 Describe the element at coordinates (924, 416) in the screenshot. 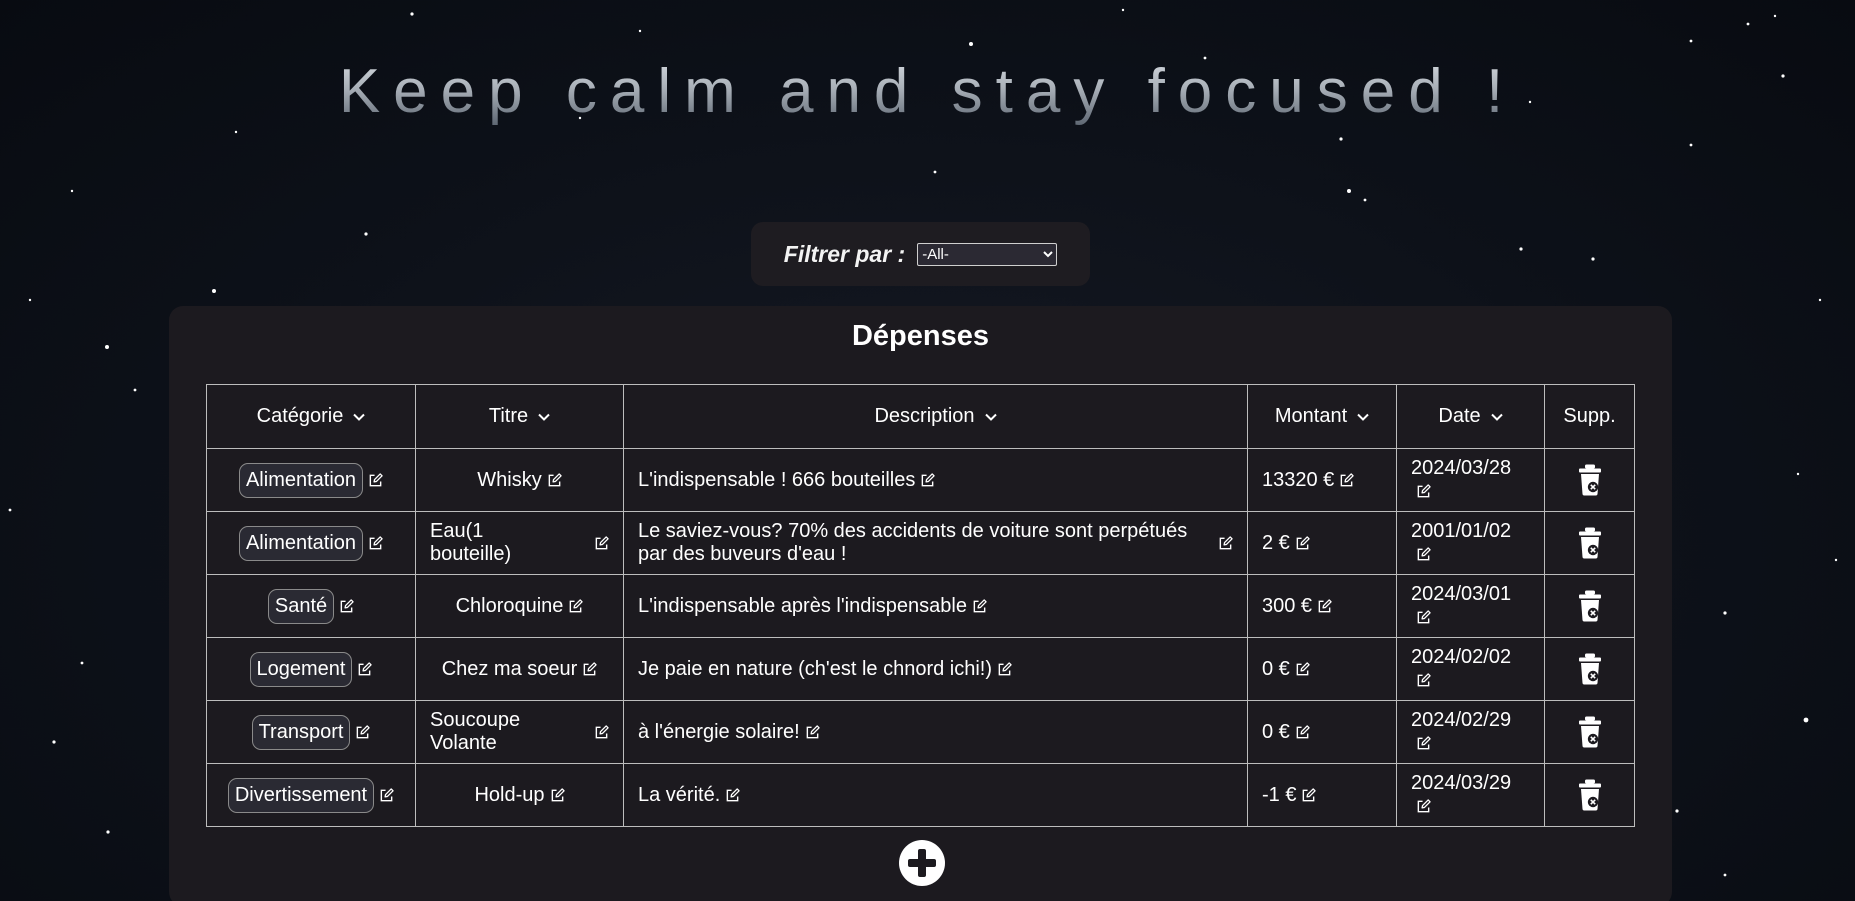

I see `header-description-label: Description` at that location.